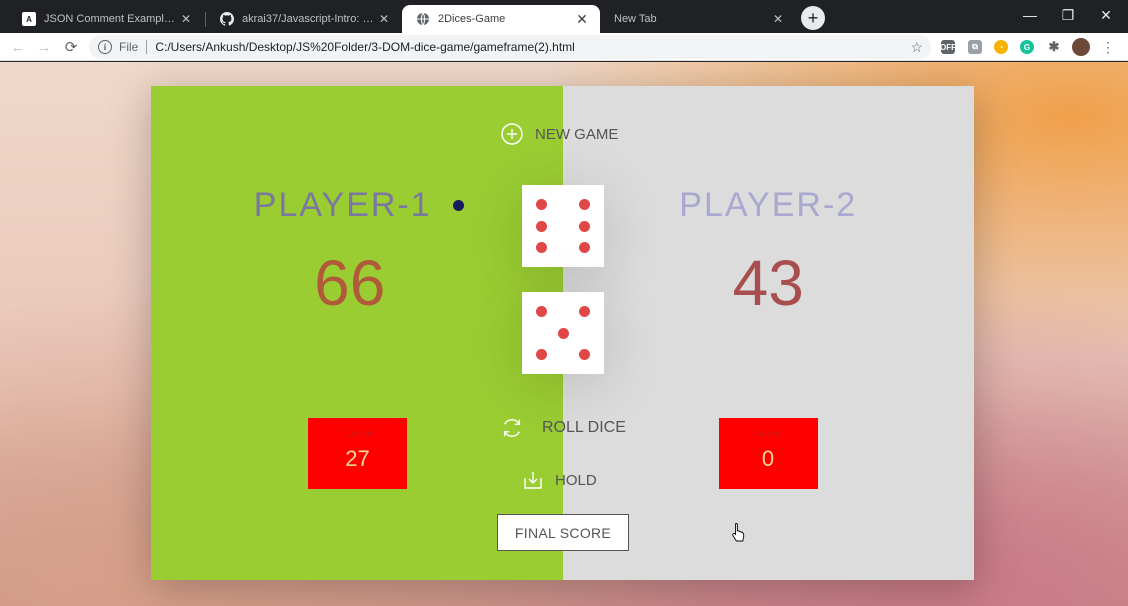 The width and height of the screenshot is (1128, 606). I want to click on bookmark-star-icon: ☆, so click(916, 47).